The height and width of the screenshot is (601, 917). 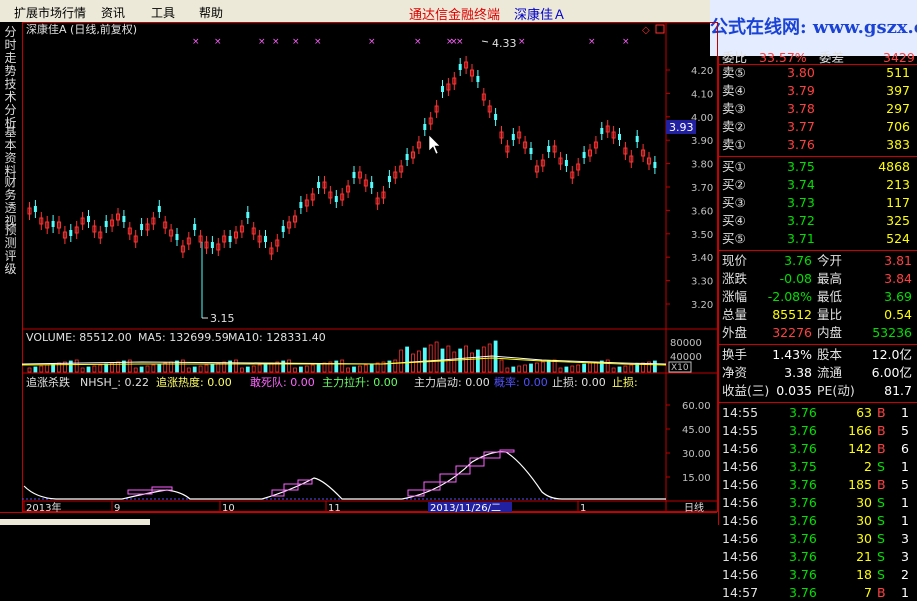 What do you see at coordinates (211, 12) in the screenshot?
I see `menu-help: 帮助` at bounding box center [211, 12].